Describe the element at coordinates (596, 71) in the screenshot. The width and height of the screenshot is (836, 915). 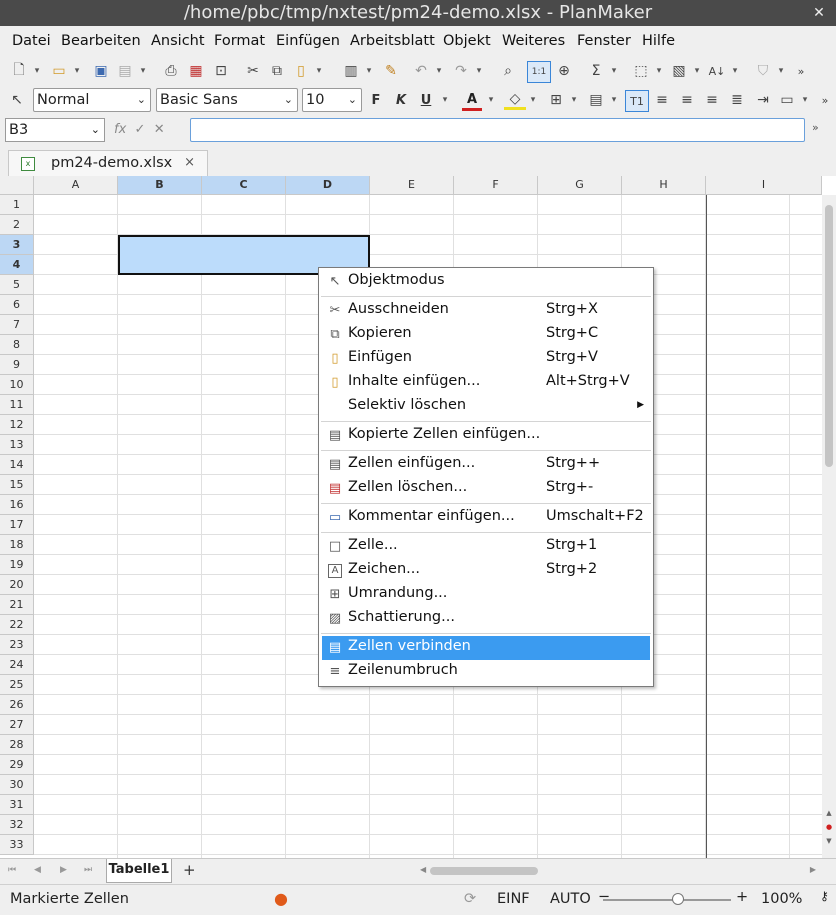
I see `sum-icon: Σ` at that location.